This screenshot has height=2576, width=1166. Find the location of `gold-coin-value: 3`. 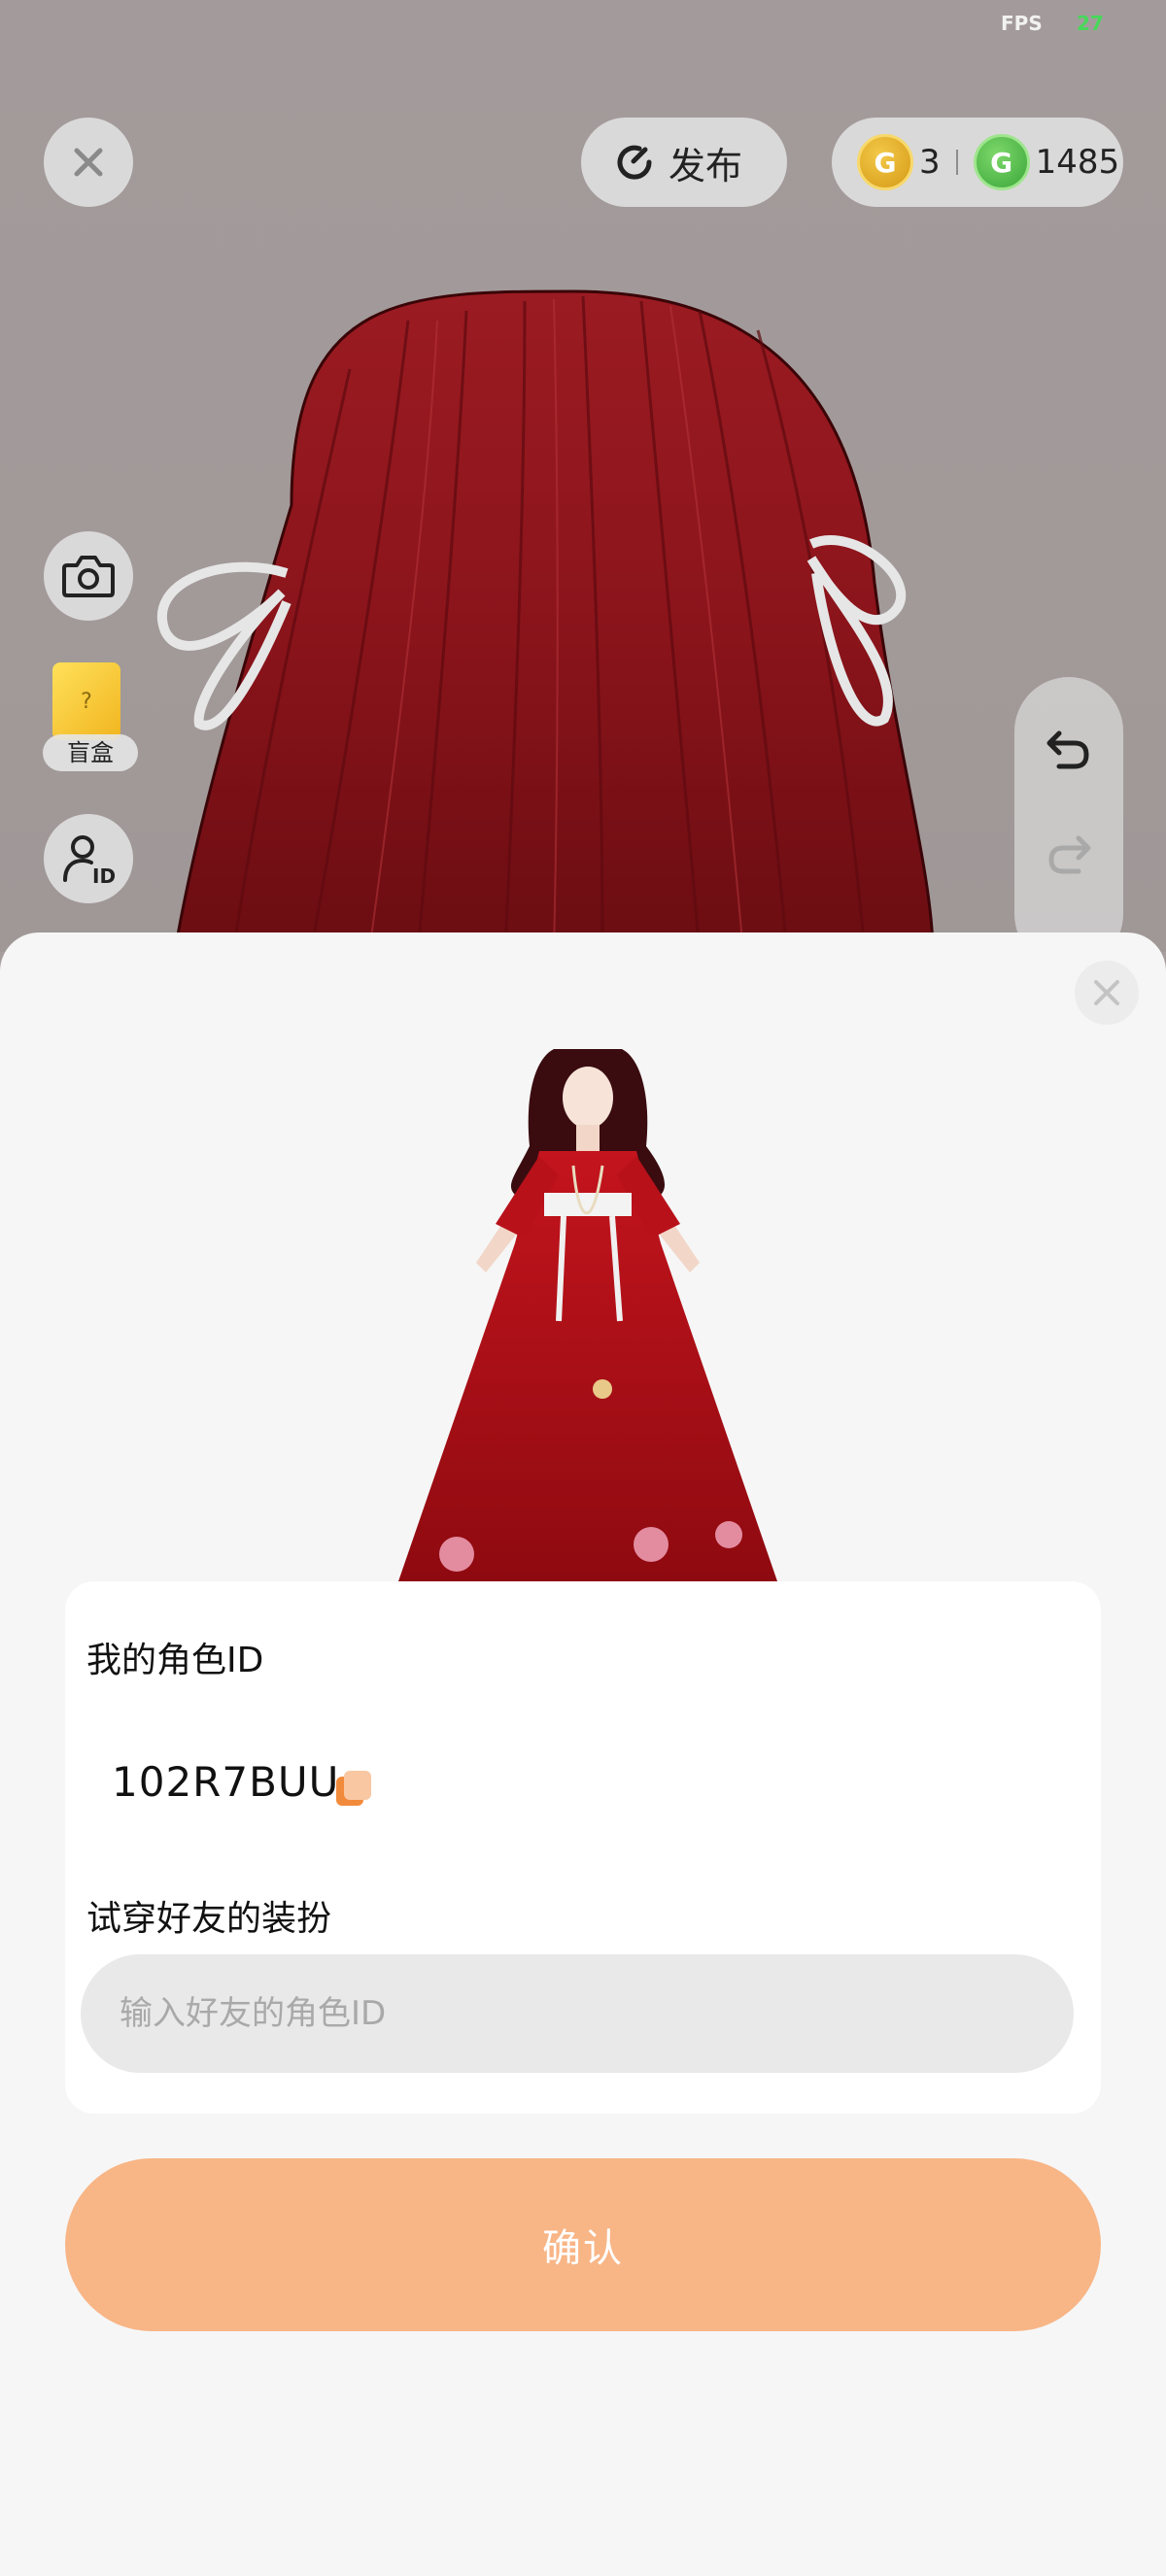

gold-coin-value: 3 is located at coordinates (930, 162).